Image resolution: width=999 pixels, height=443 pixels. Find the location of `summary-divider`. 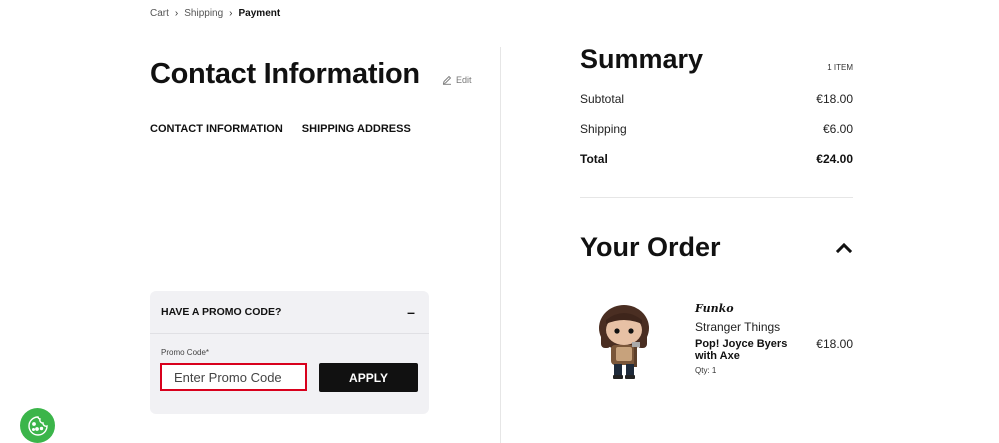

summary-divider is located at coordinates (716, 197).